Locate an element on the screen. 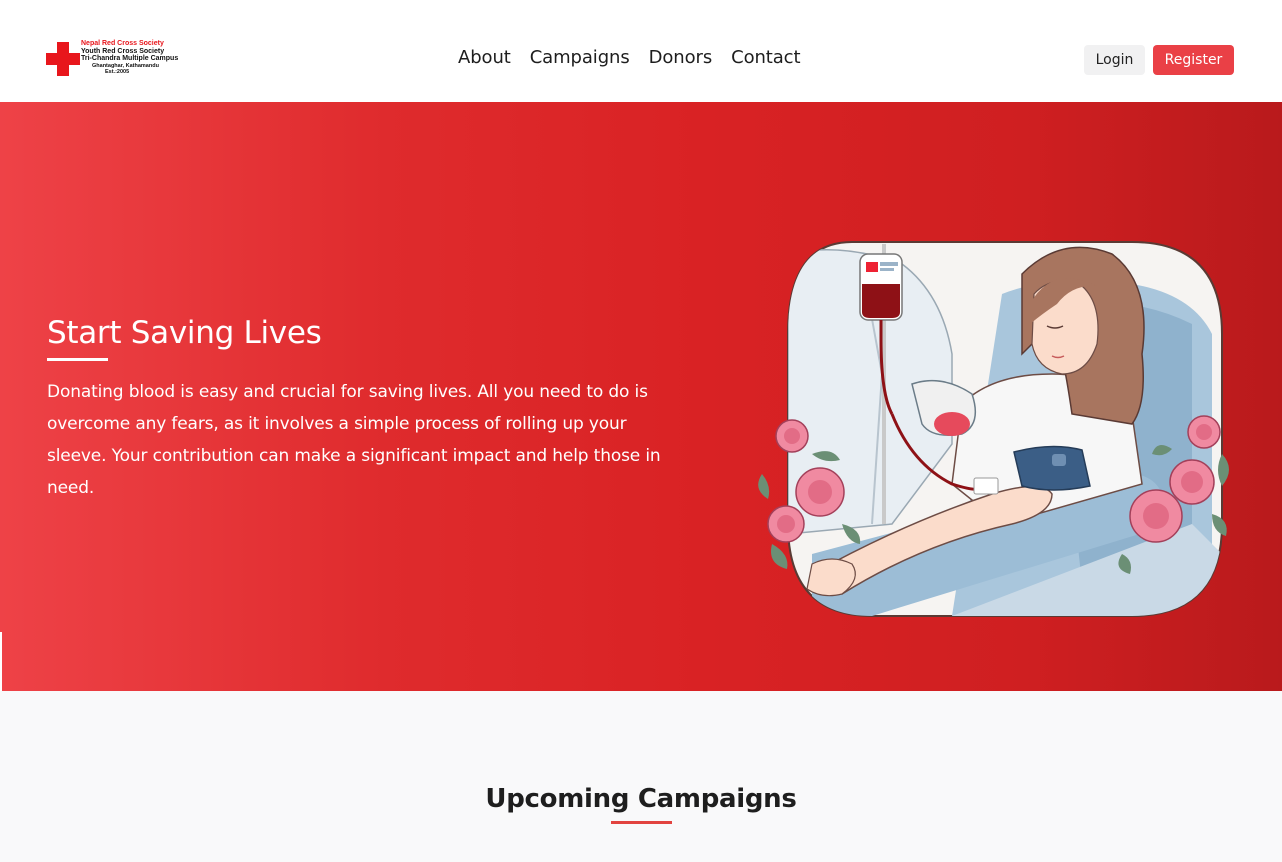 This screenshot has height=862, width=1282. nav-link-donors: Donors is located at coordinates (681, 57).